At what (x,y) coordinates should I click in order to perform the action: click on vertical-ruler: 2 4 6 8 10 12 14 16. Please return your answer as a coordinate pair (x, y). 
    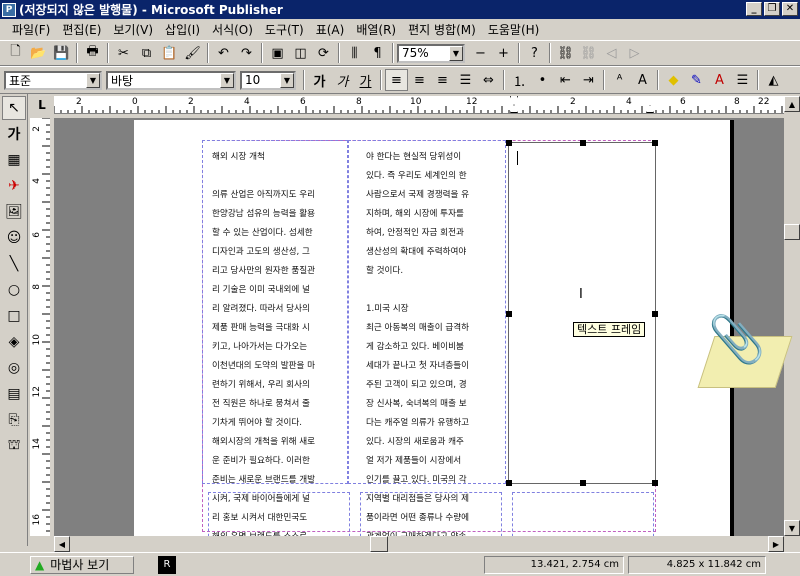
    Looking at the image, I should click on (40, 327).